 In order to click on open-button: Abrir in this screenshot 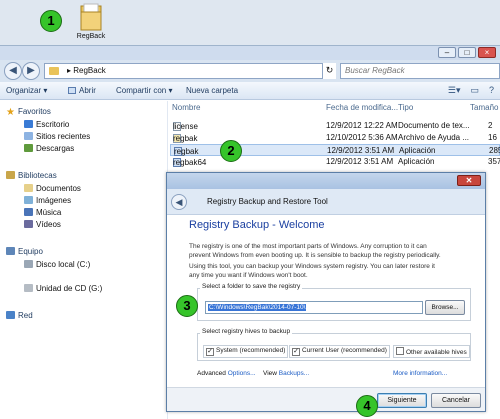, I will do `click(82, 90)`.